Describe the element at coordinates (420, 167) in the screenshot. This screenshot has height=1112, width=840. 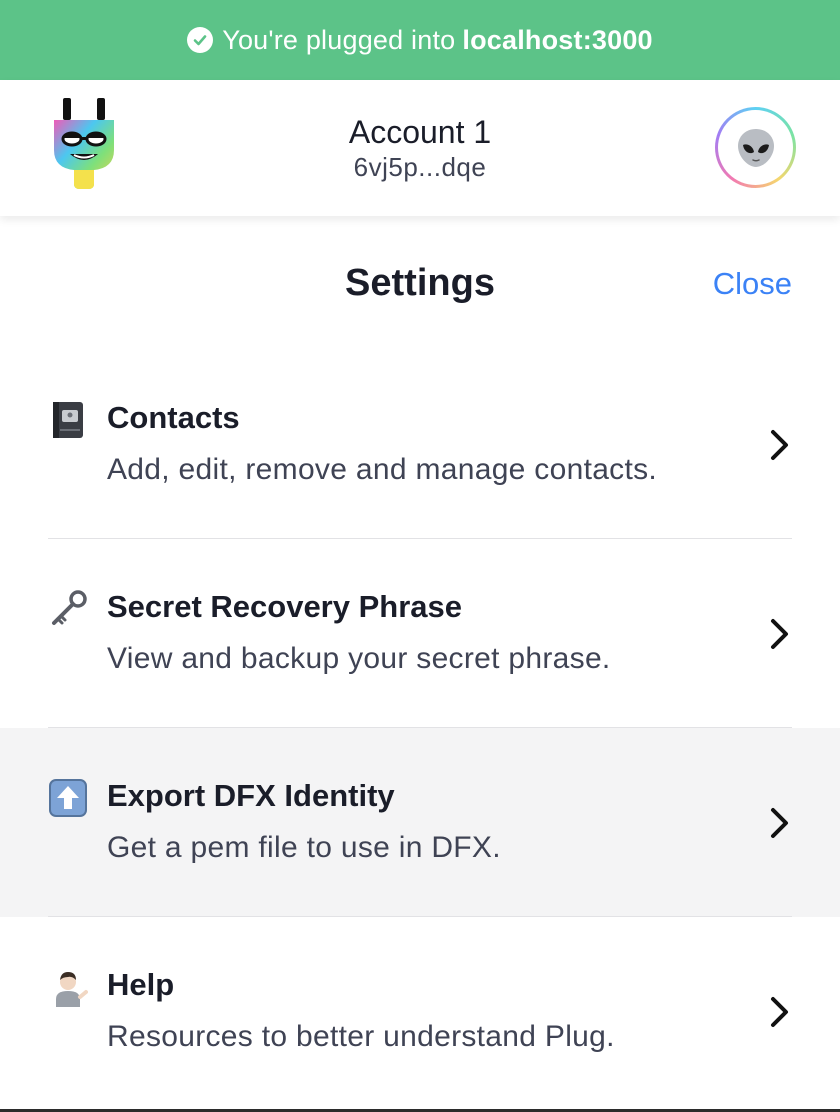
I see `account-id: 6vj5p...dqe` at that location.